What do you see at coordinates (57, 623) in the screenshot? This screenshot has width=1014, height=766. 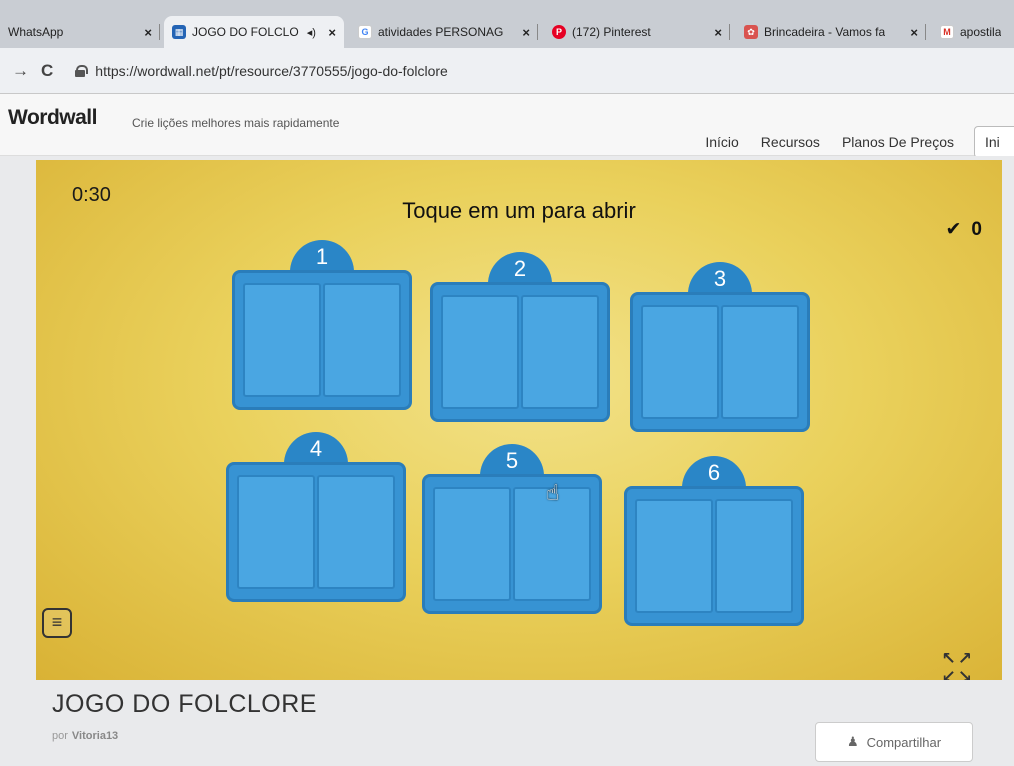 I see `menu-icon: ≡` at bounding box center [57, 623].